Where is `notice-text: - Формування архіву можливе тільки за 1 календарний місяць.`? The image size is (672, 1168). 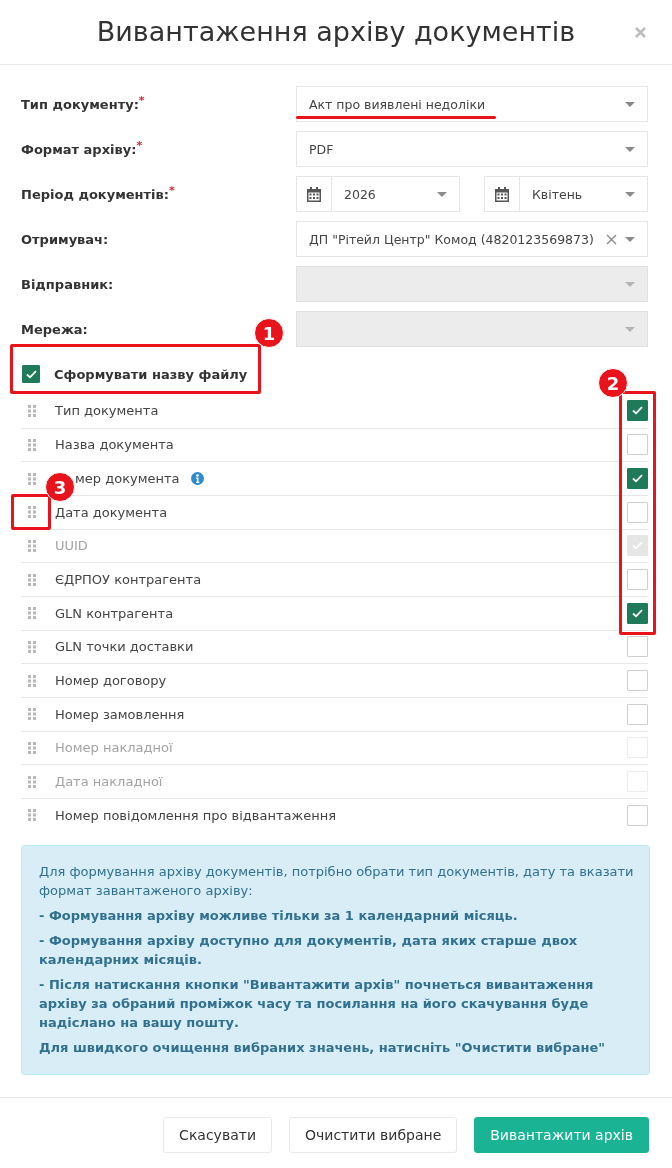
notice-text: - Формування архіву можливе тільки за 1 календарний місяць. is located at coordinates (279, 915).